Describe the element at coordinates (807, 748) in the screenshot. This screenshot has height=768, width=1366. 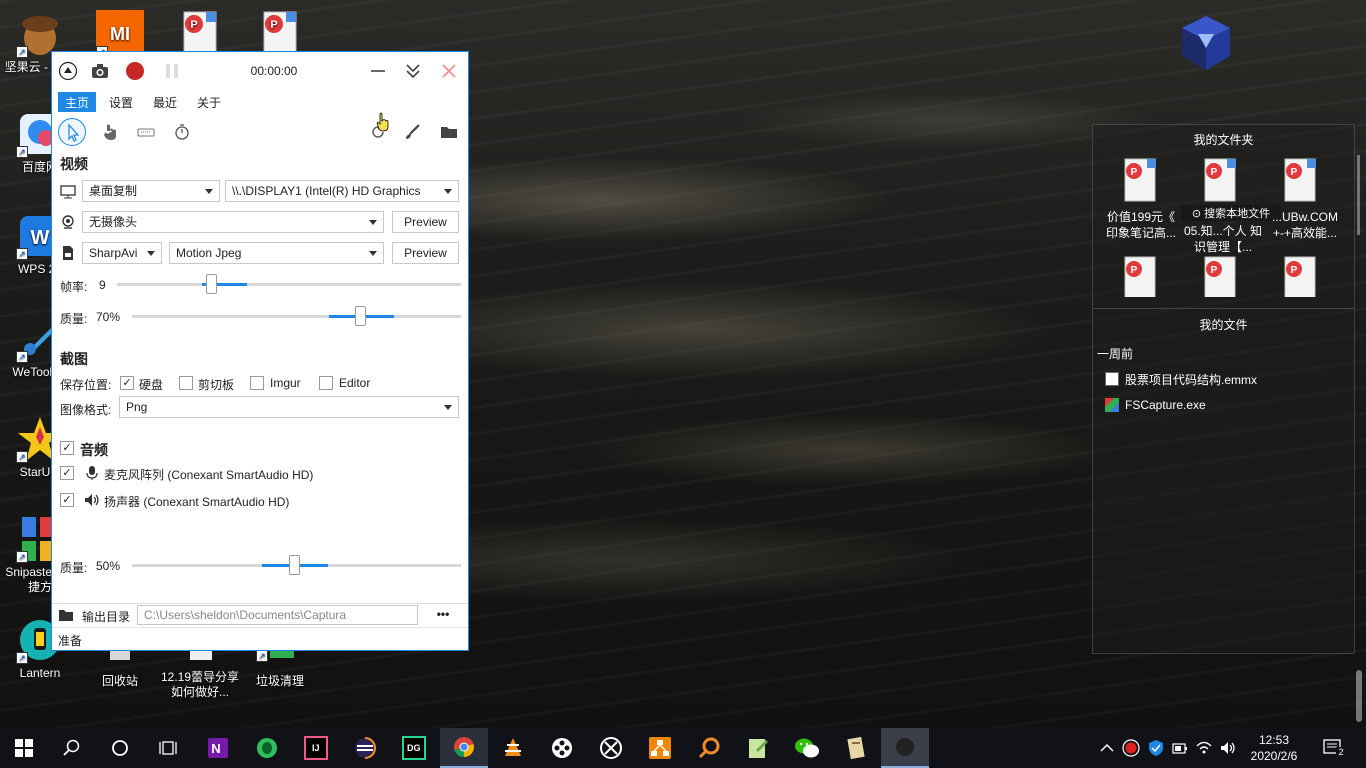
I see `wechat-icon` at that location.